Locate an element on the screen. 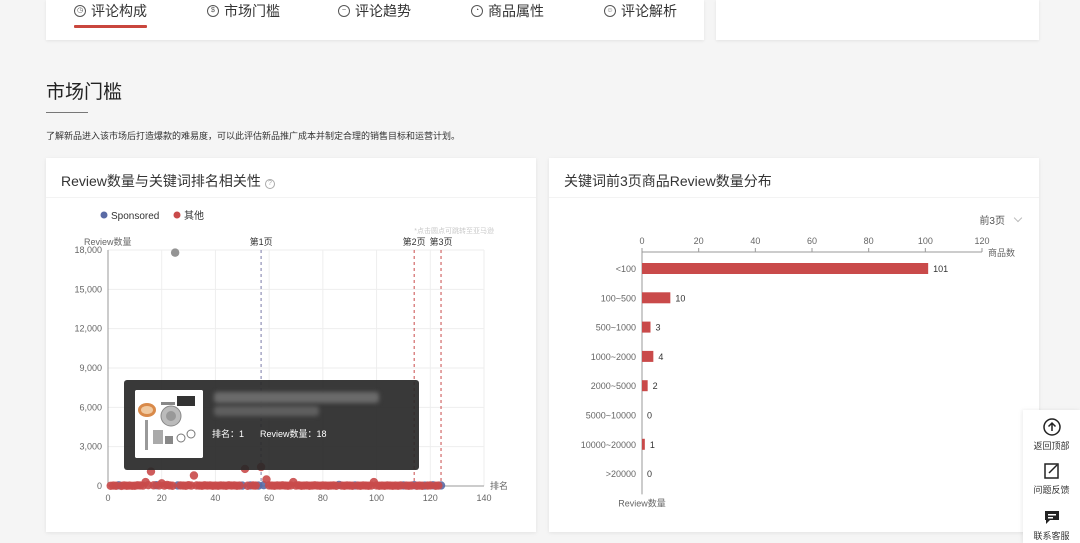 The height and width of the screenshot is (543, 1080). y-tick-label: 5000~10000 is located at coordinates (611, 416).